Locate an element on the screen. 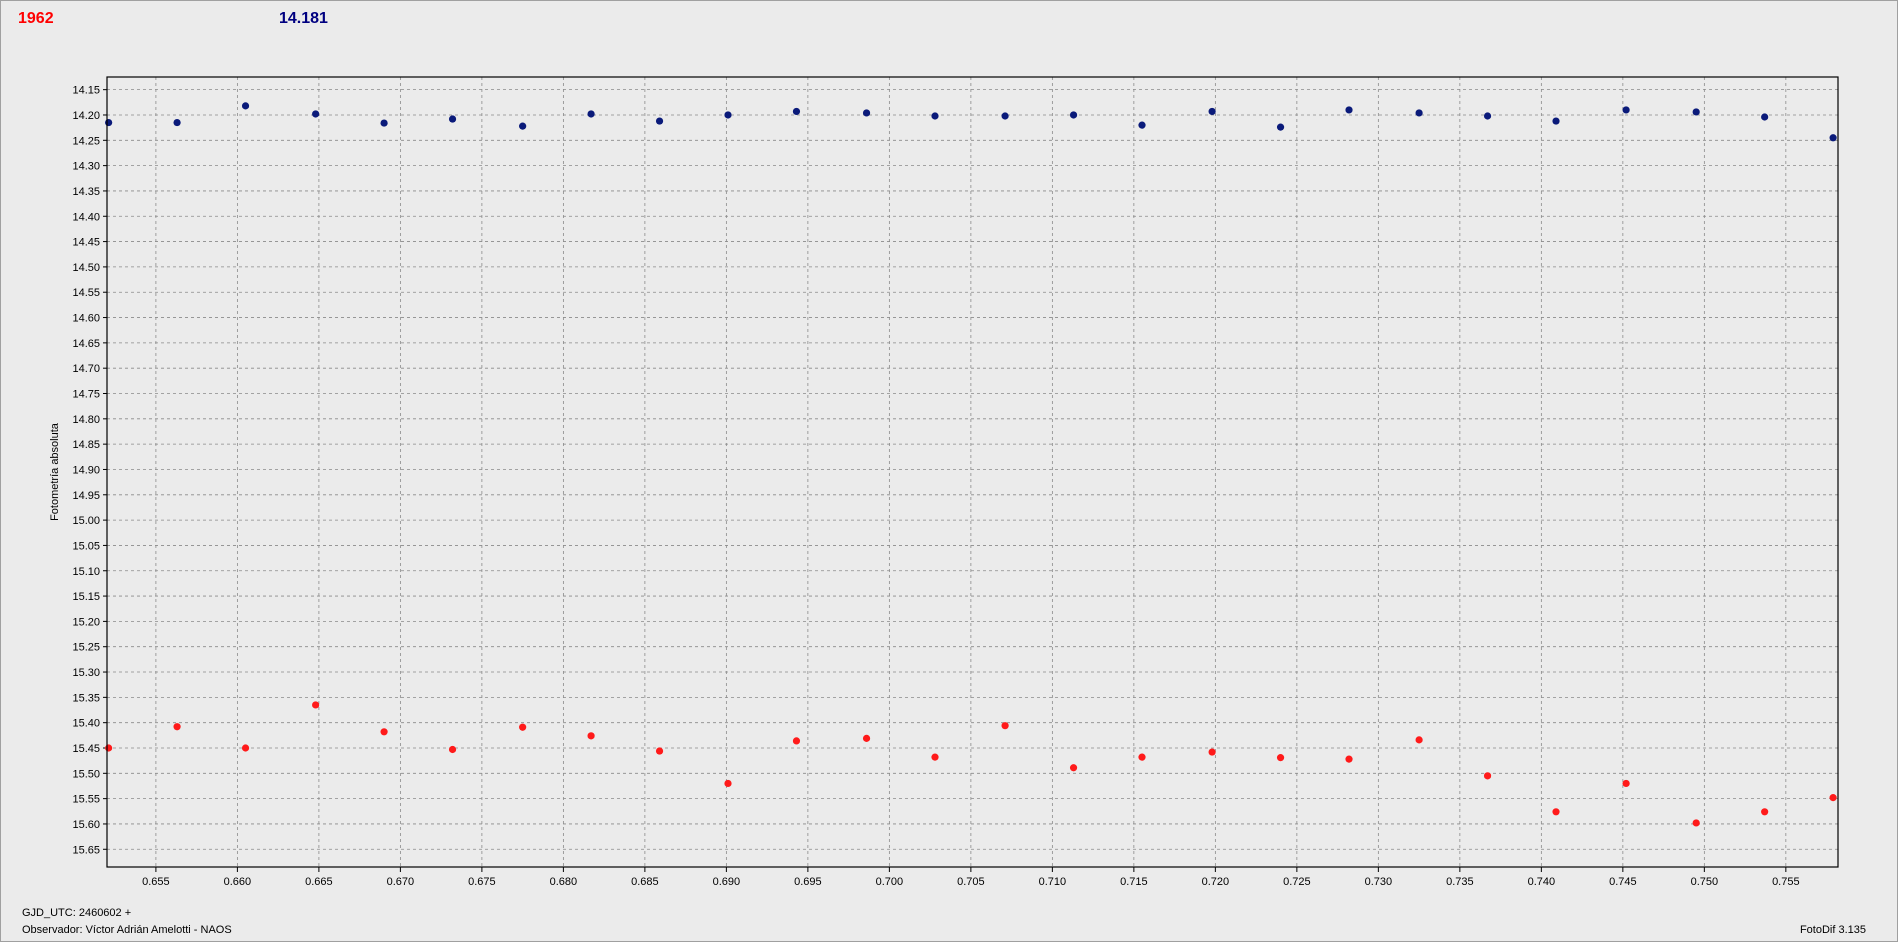  x-tick-label: 0.675 is located at coordinates (482, 882).